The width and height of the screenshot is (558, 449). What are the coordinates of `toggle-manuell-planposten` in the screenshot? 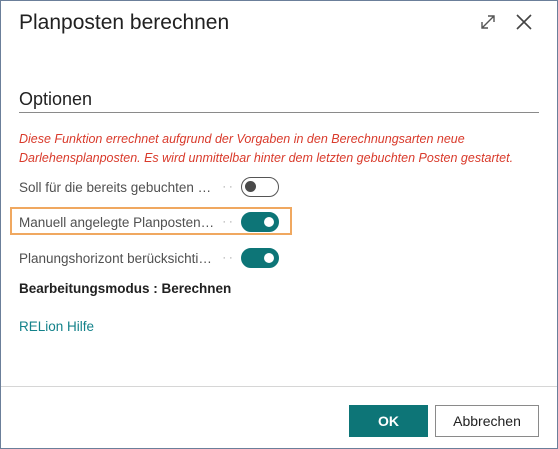 It's located at (260, 222).